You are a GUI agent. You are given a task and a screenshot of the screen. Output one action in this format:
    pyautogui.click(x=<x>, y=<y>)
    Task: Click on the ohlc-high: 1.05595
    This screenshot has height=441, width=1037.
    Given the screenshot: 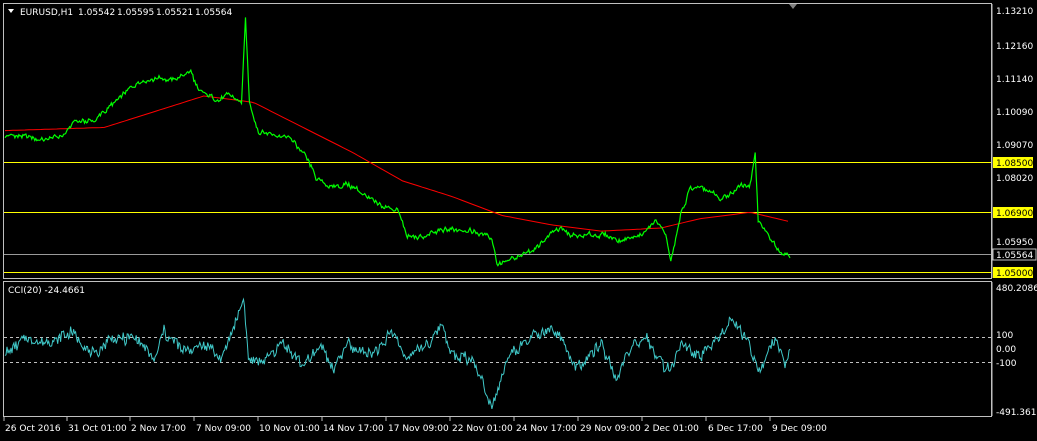 What is the action you would take?
    pyautogui.click(x=135, y=13)
    